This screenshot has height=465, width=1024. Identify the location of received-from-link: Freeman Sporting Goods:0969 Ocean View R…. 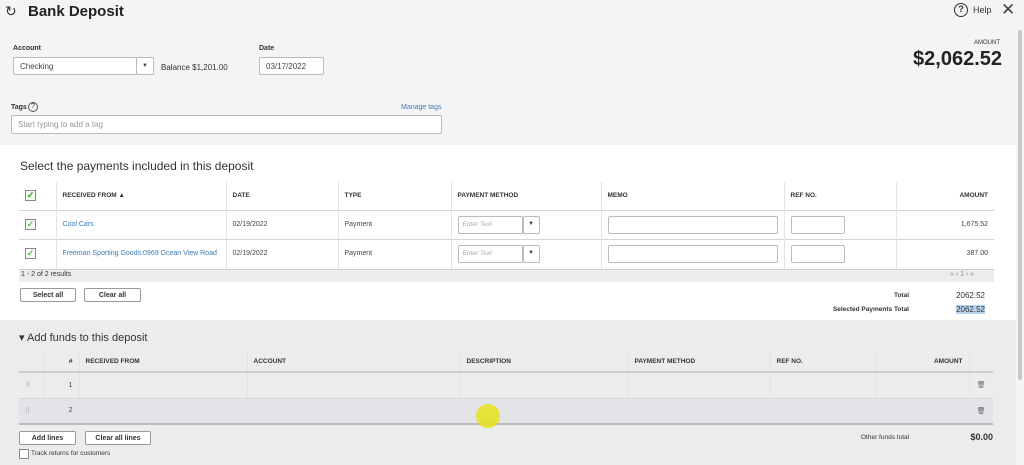
(141, 253).